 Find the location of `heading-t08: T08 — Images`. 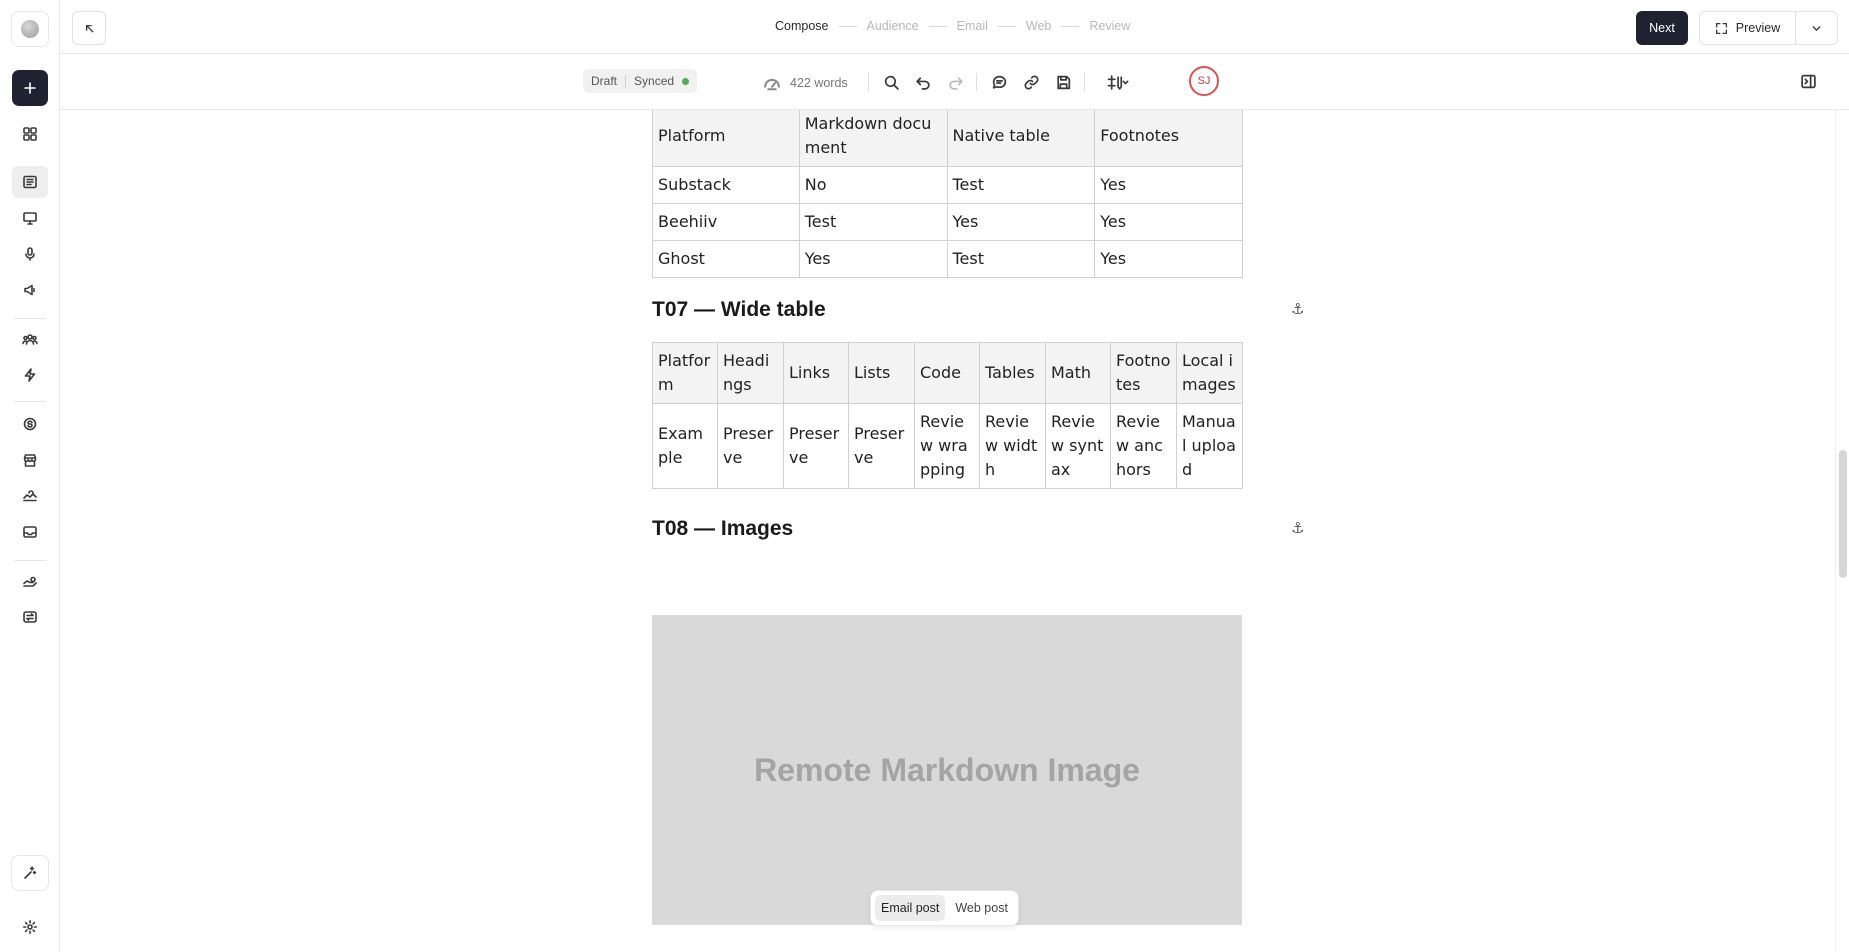

heading-t08: T08 — Images is located at coordinates (722, 529).